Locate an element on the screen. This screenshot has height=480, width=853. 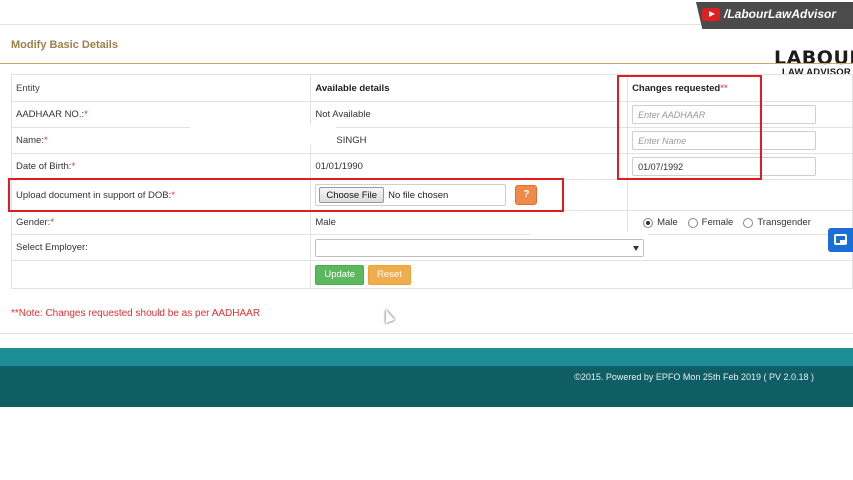
table-row-actions: Update Reset is located at coordinates (431, 274).